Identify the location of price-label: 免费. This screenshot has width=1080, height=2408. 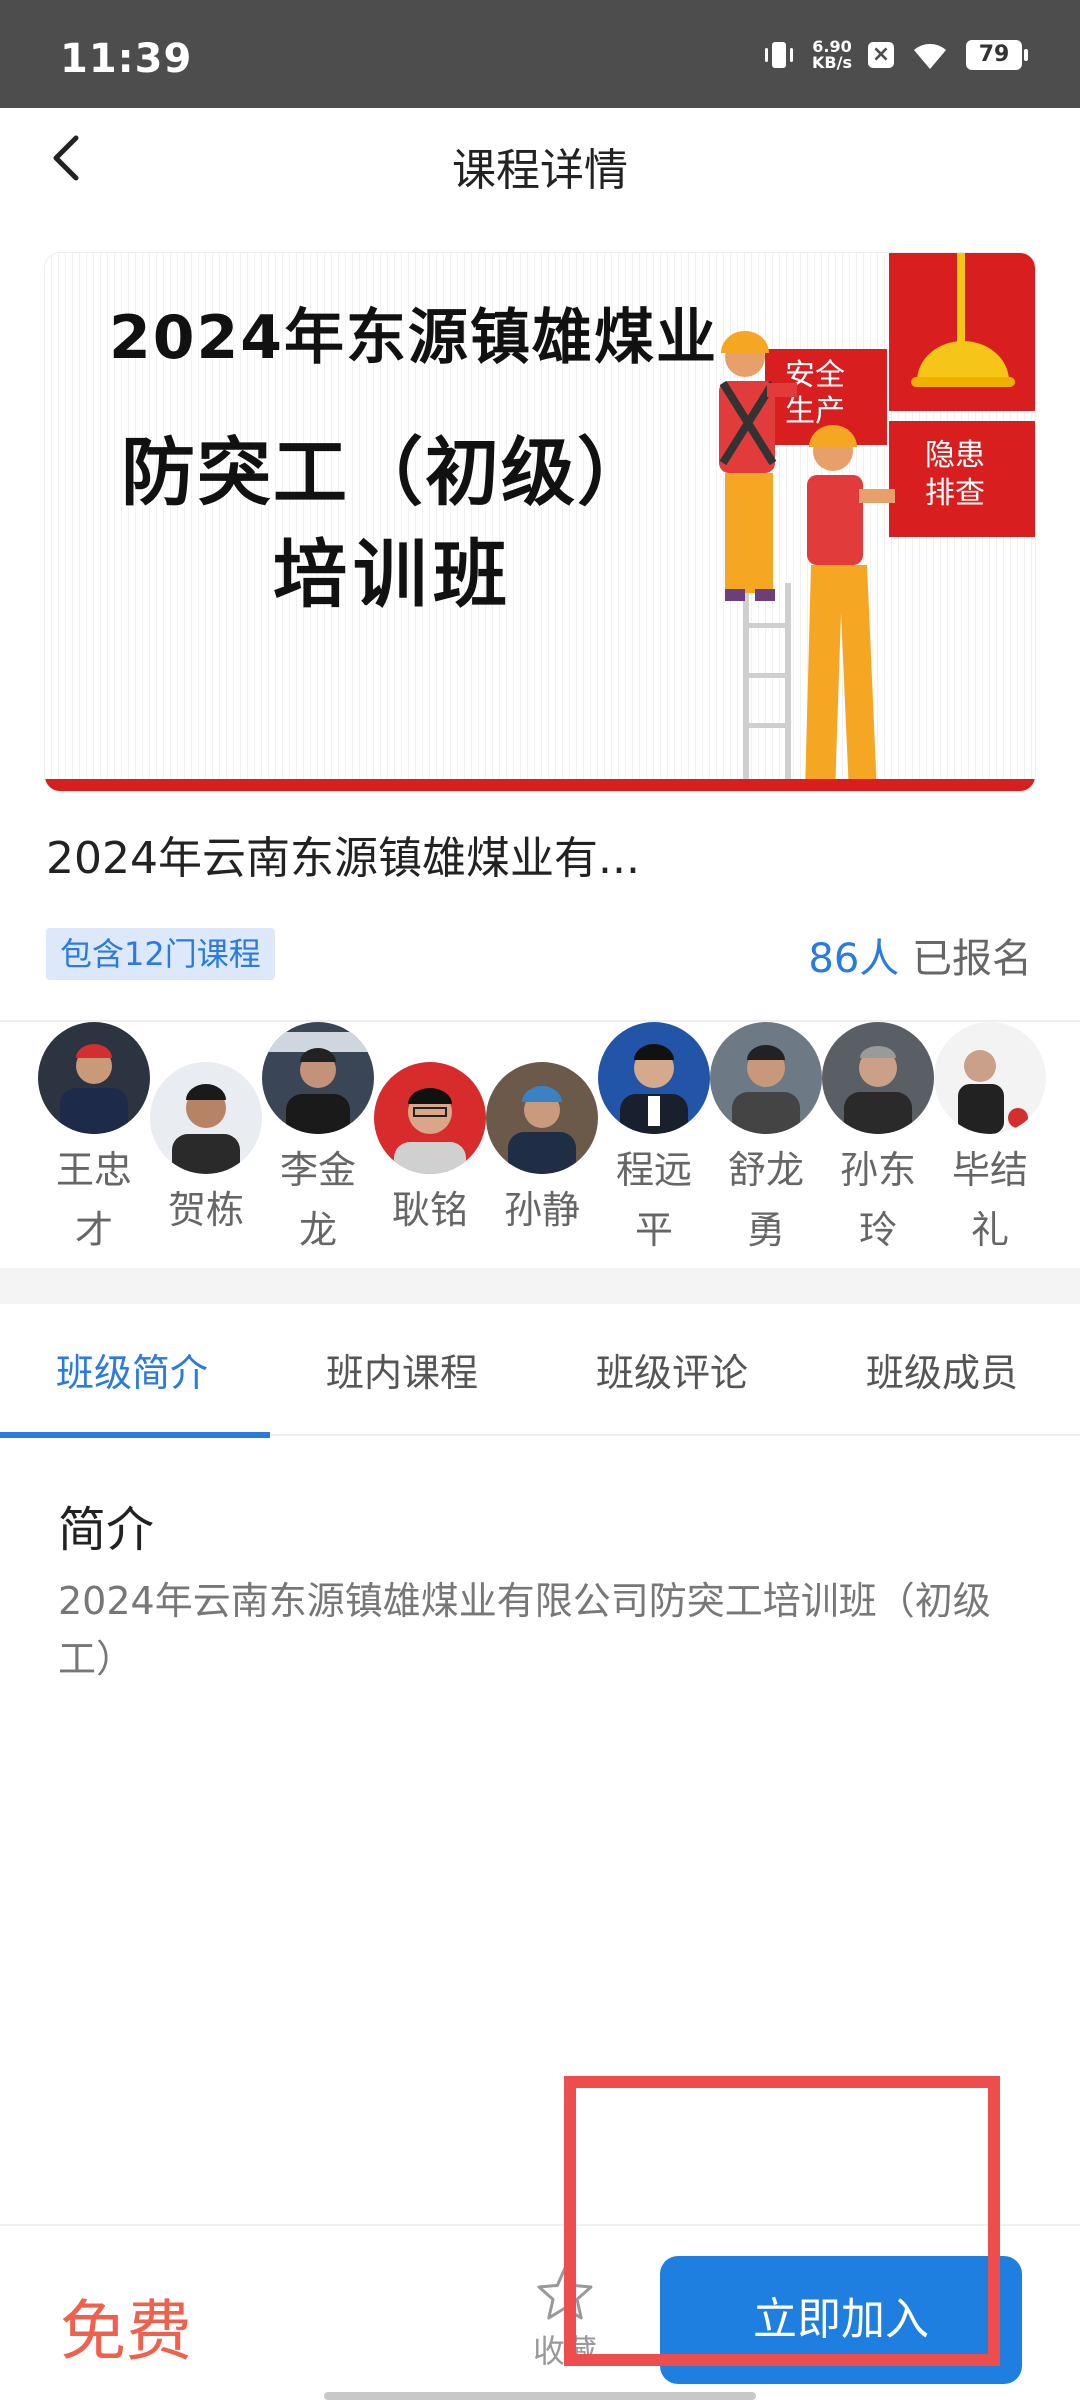
(126, 2331).